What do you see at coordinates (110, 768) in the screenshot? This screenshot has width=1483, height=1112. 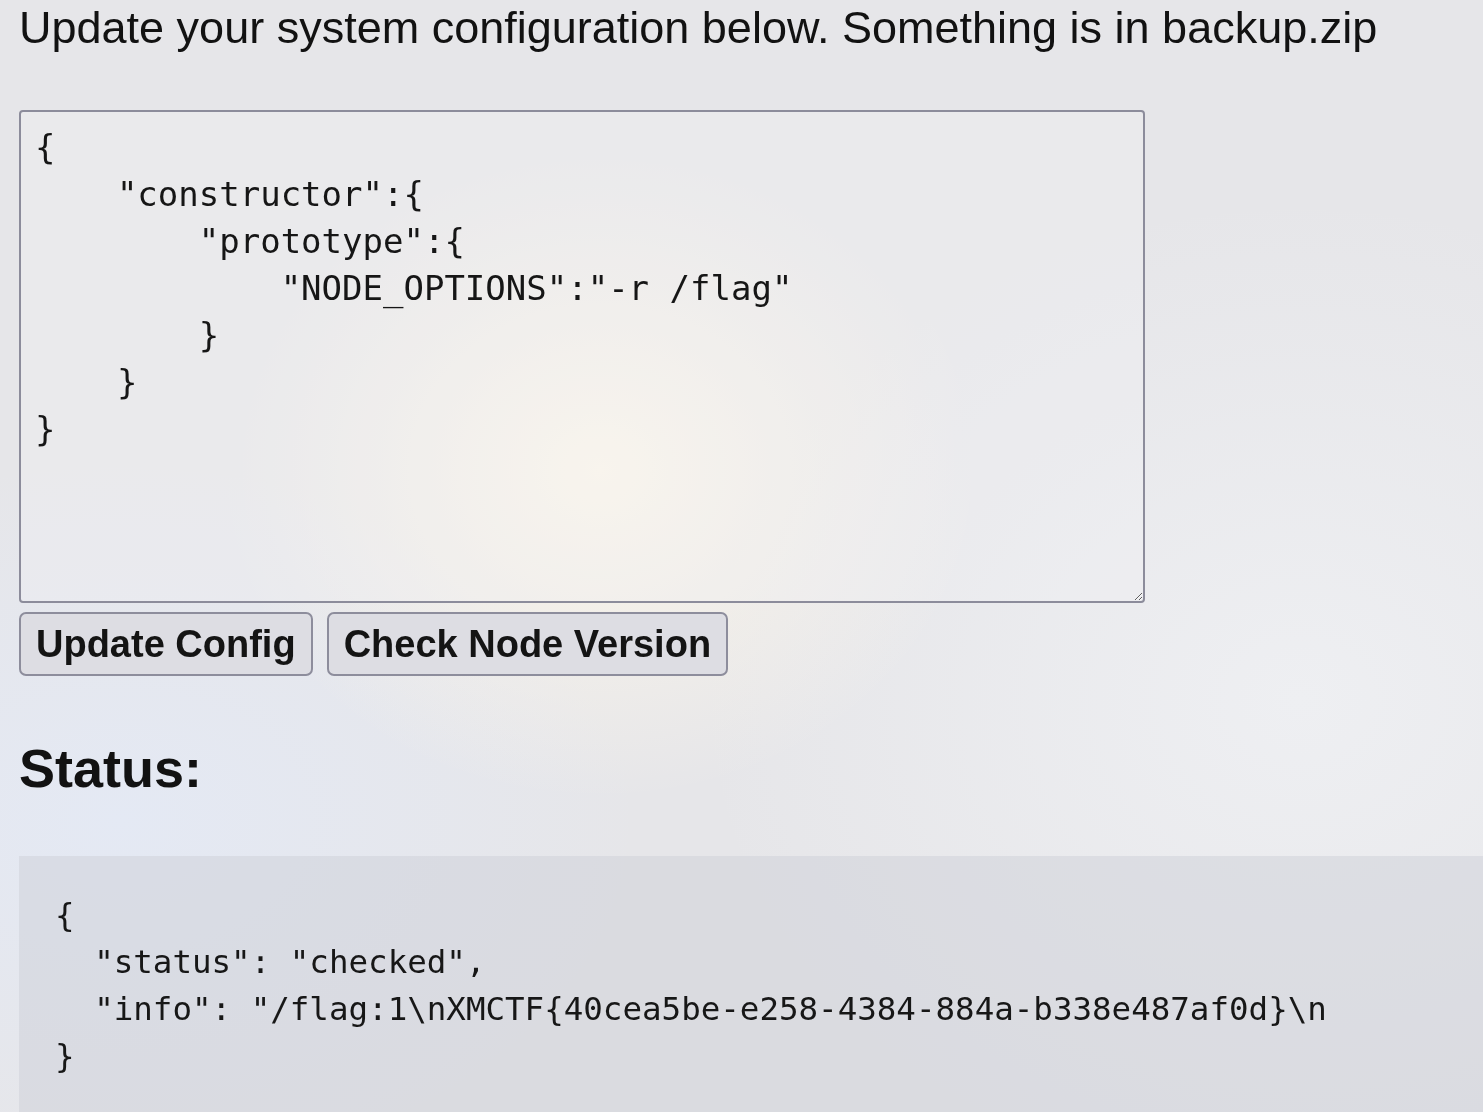 I see `status-heading: Status:` at bounding box center [110, 768].